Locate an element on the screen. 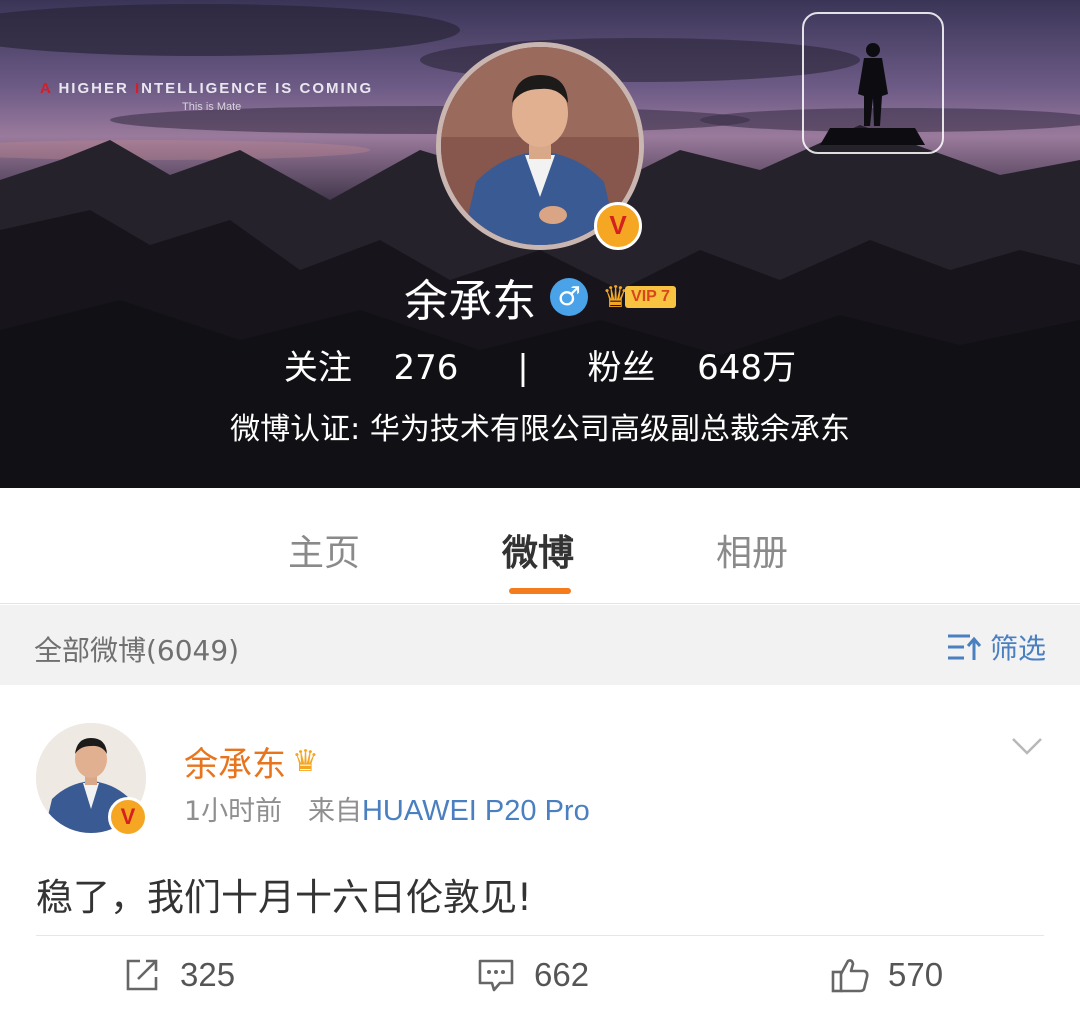  profile-tabs: 主页 微博 相册 is located at coordinates (540, 546).